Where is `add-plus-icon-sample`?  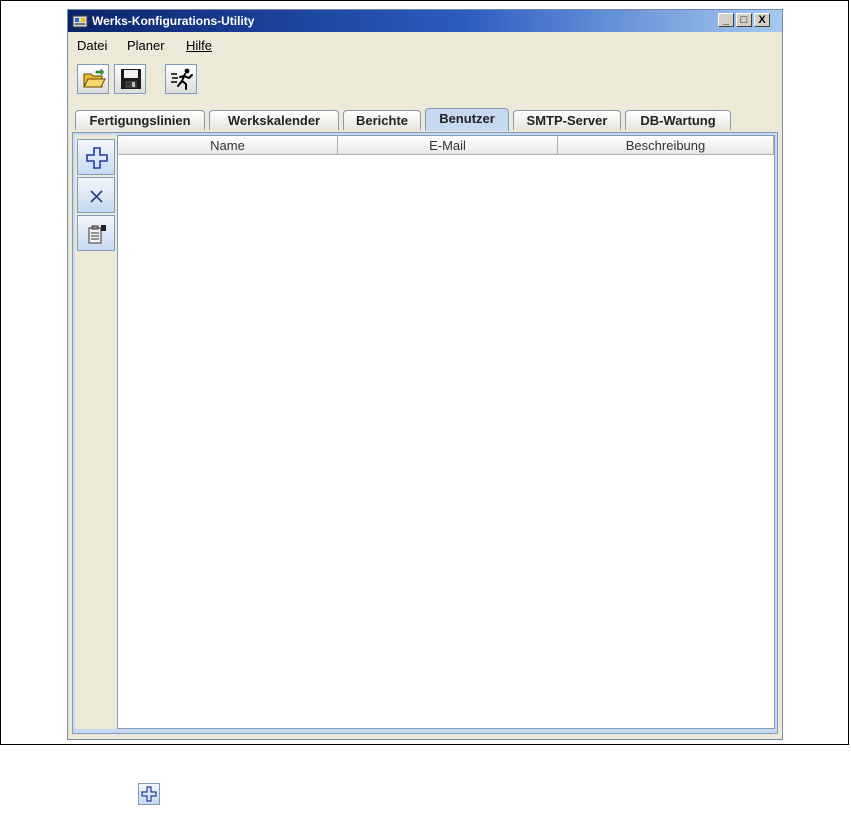 add-plus-icon-sample is located at coordinates (149, 794).